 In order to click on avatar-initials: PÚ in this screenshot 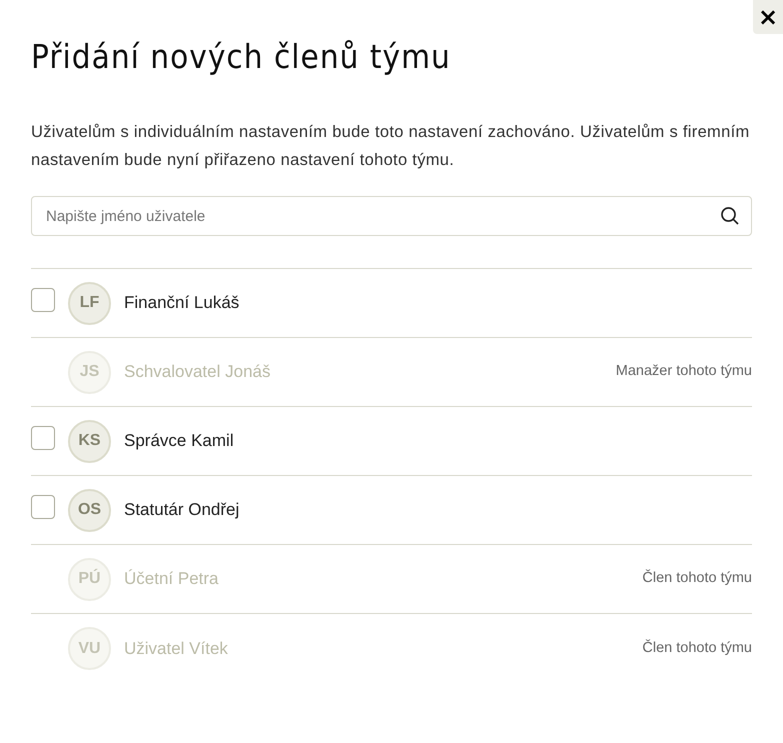, I will do `click(89, 579)`.